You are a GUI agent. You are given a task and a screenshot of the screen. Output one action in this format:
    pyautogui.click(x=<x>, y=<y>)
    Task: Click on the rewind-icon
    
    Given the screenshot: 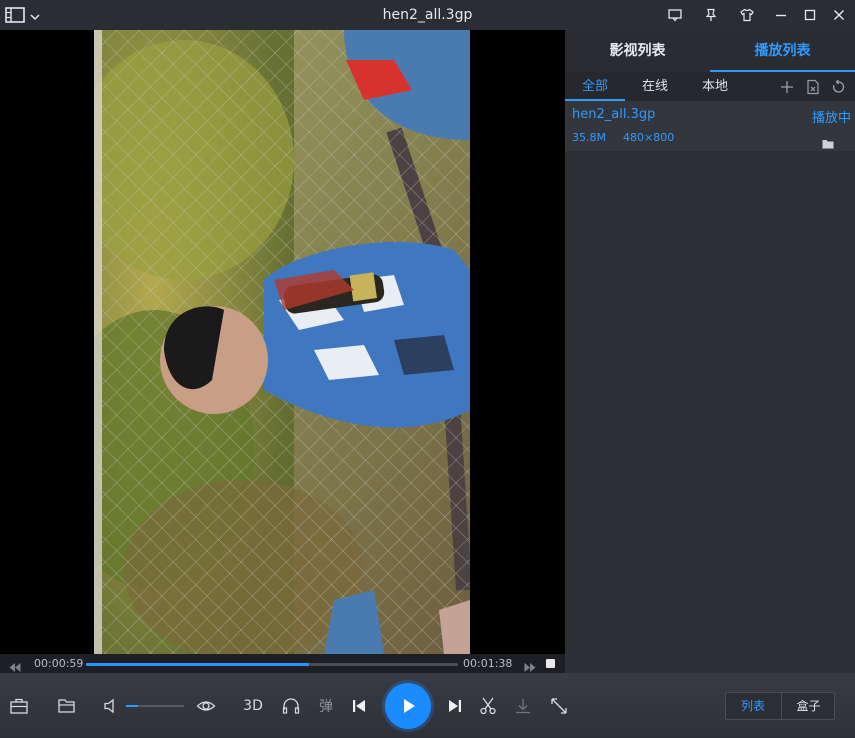 What is the action you would take?
    pyautogui.click(x=15, y=665)
    